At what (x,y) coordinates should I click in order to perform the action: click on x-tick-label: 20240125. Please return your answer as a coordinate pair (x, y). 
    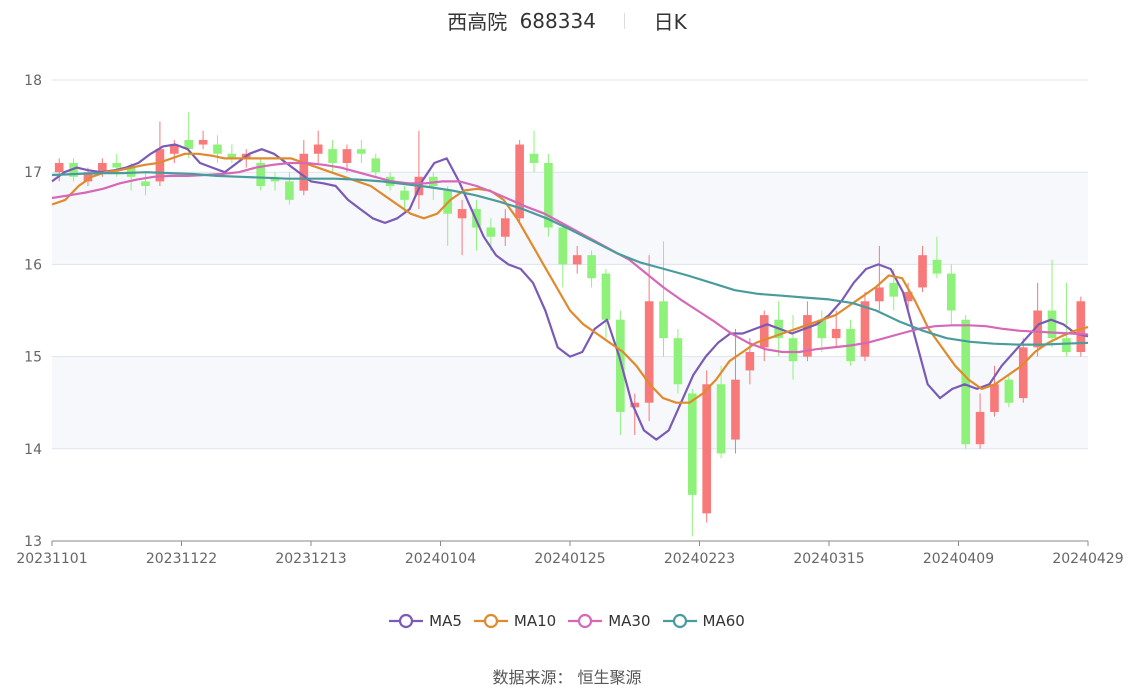
    Looking at the image, I should click on (569, 559).